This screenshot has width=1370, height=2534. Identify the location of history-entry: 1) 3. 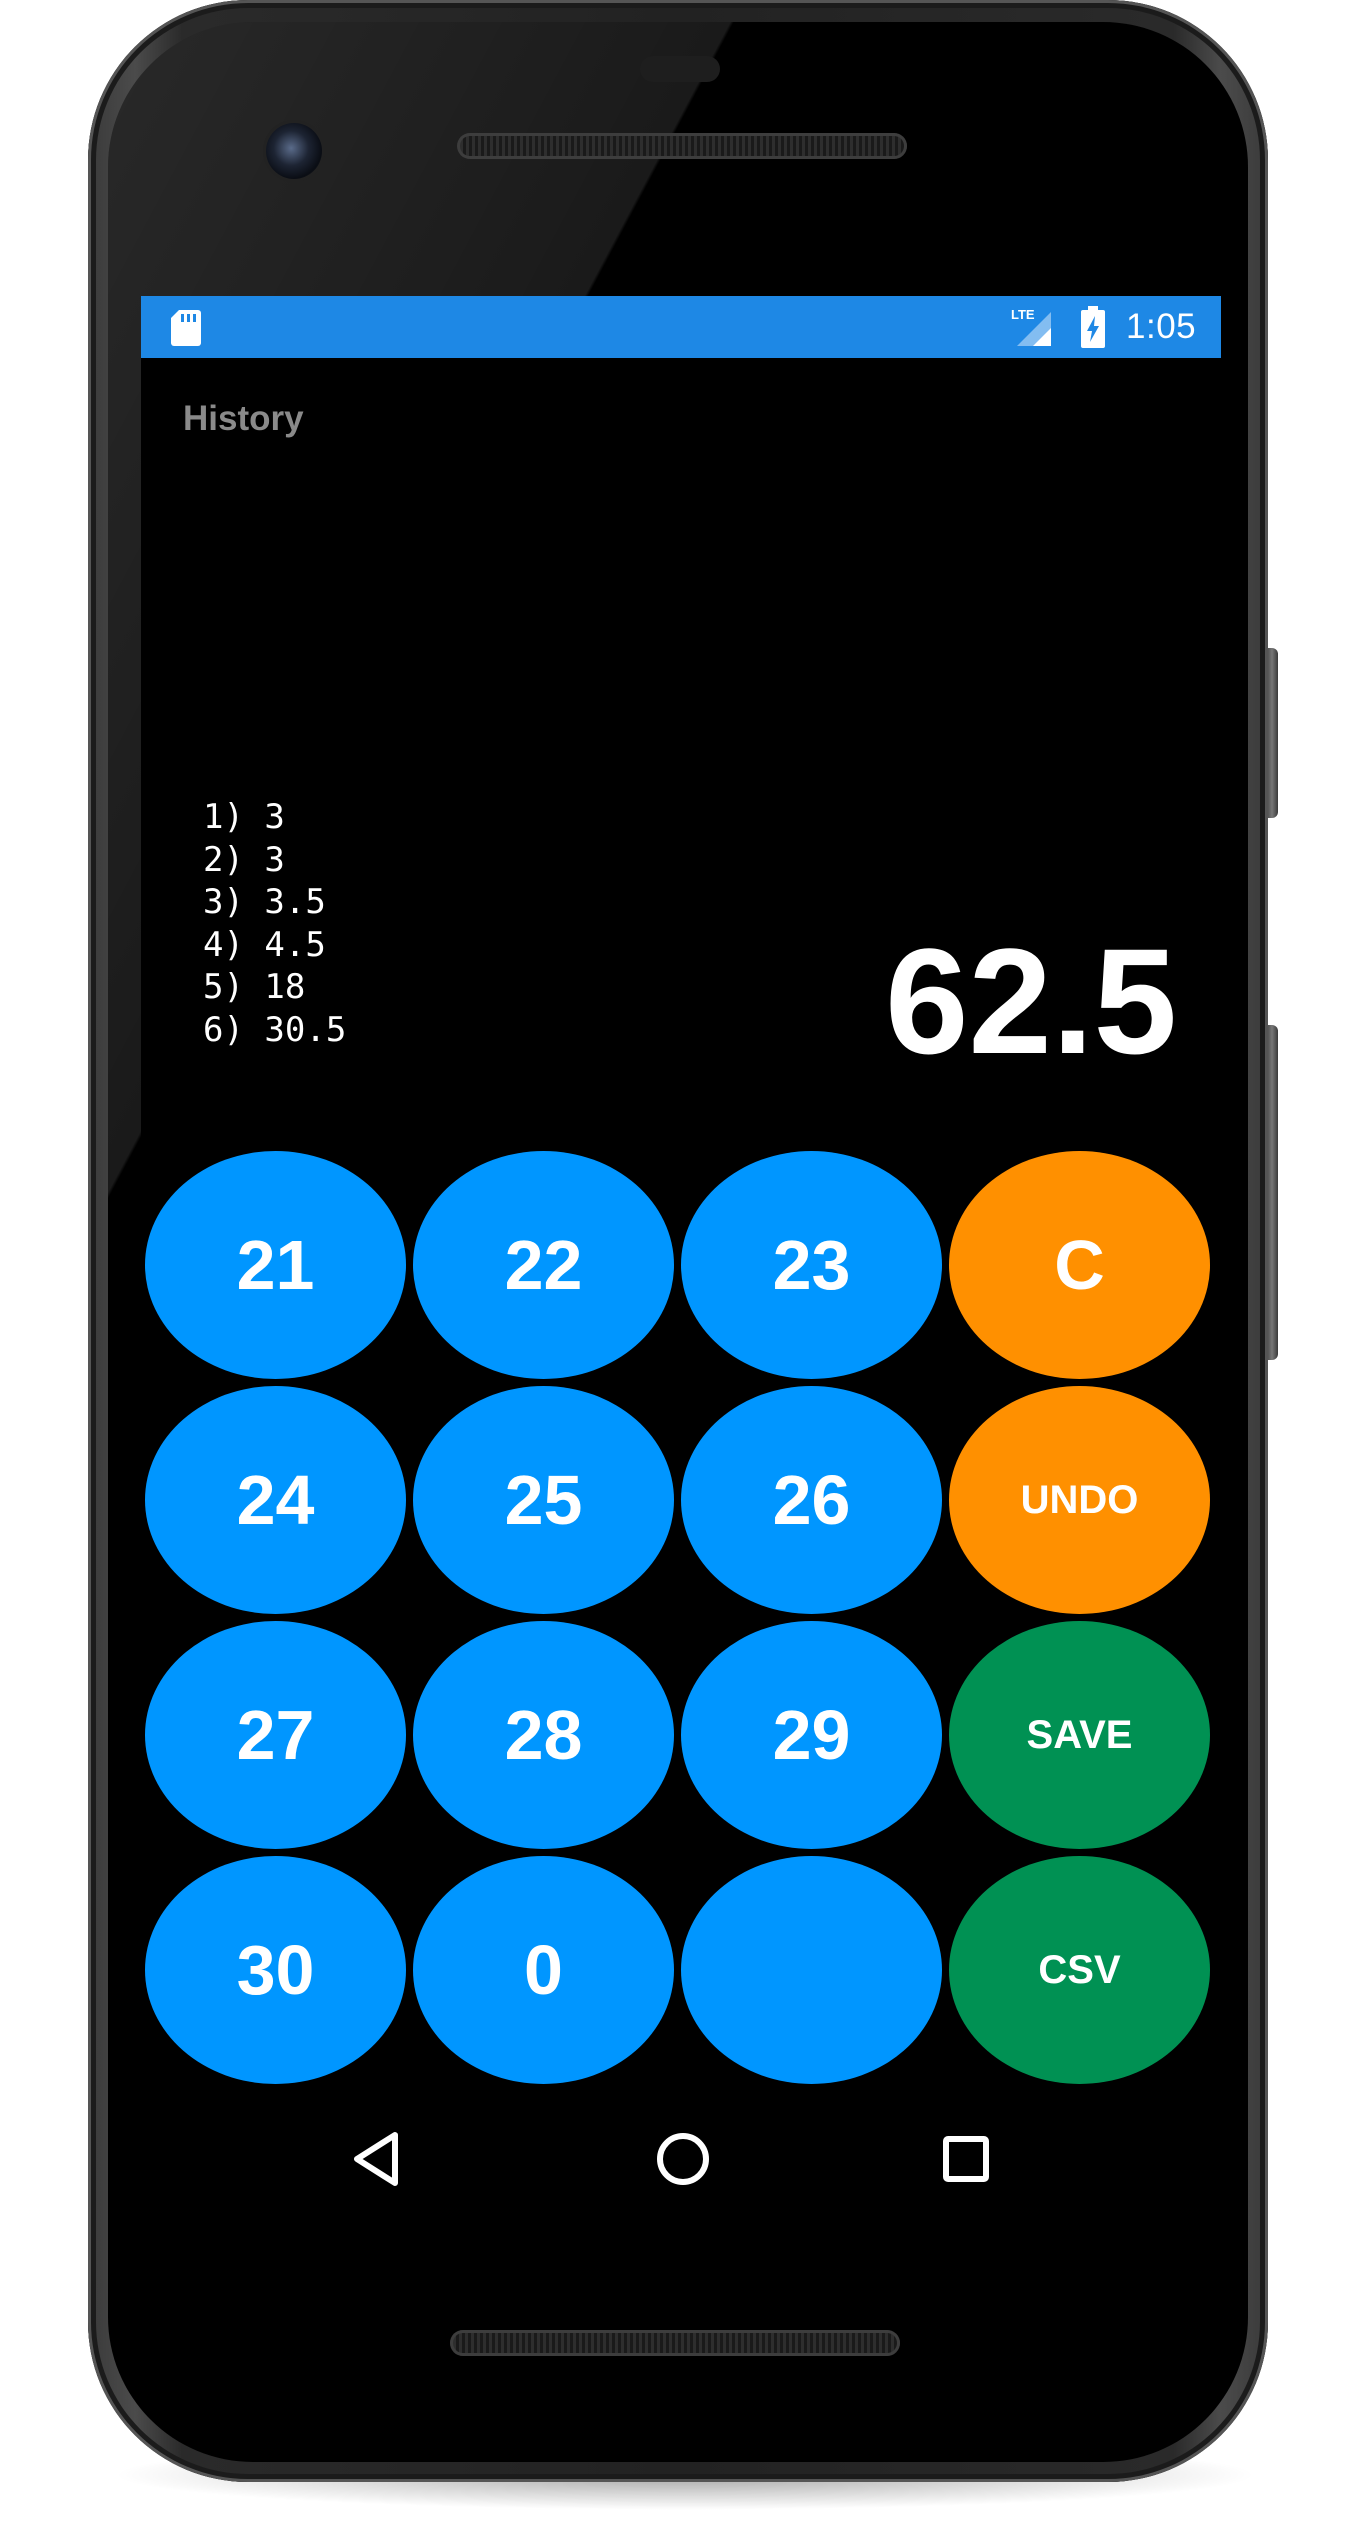
(244, 817).